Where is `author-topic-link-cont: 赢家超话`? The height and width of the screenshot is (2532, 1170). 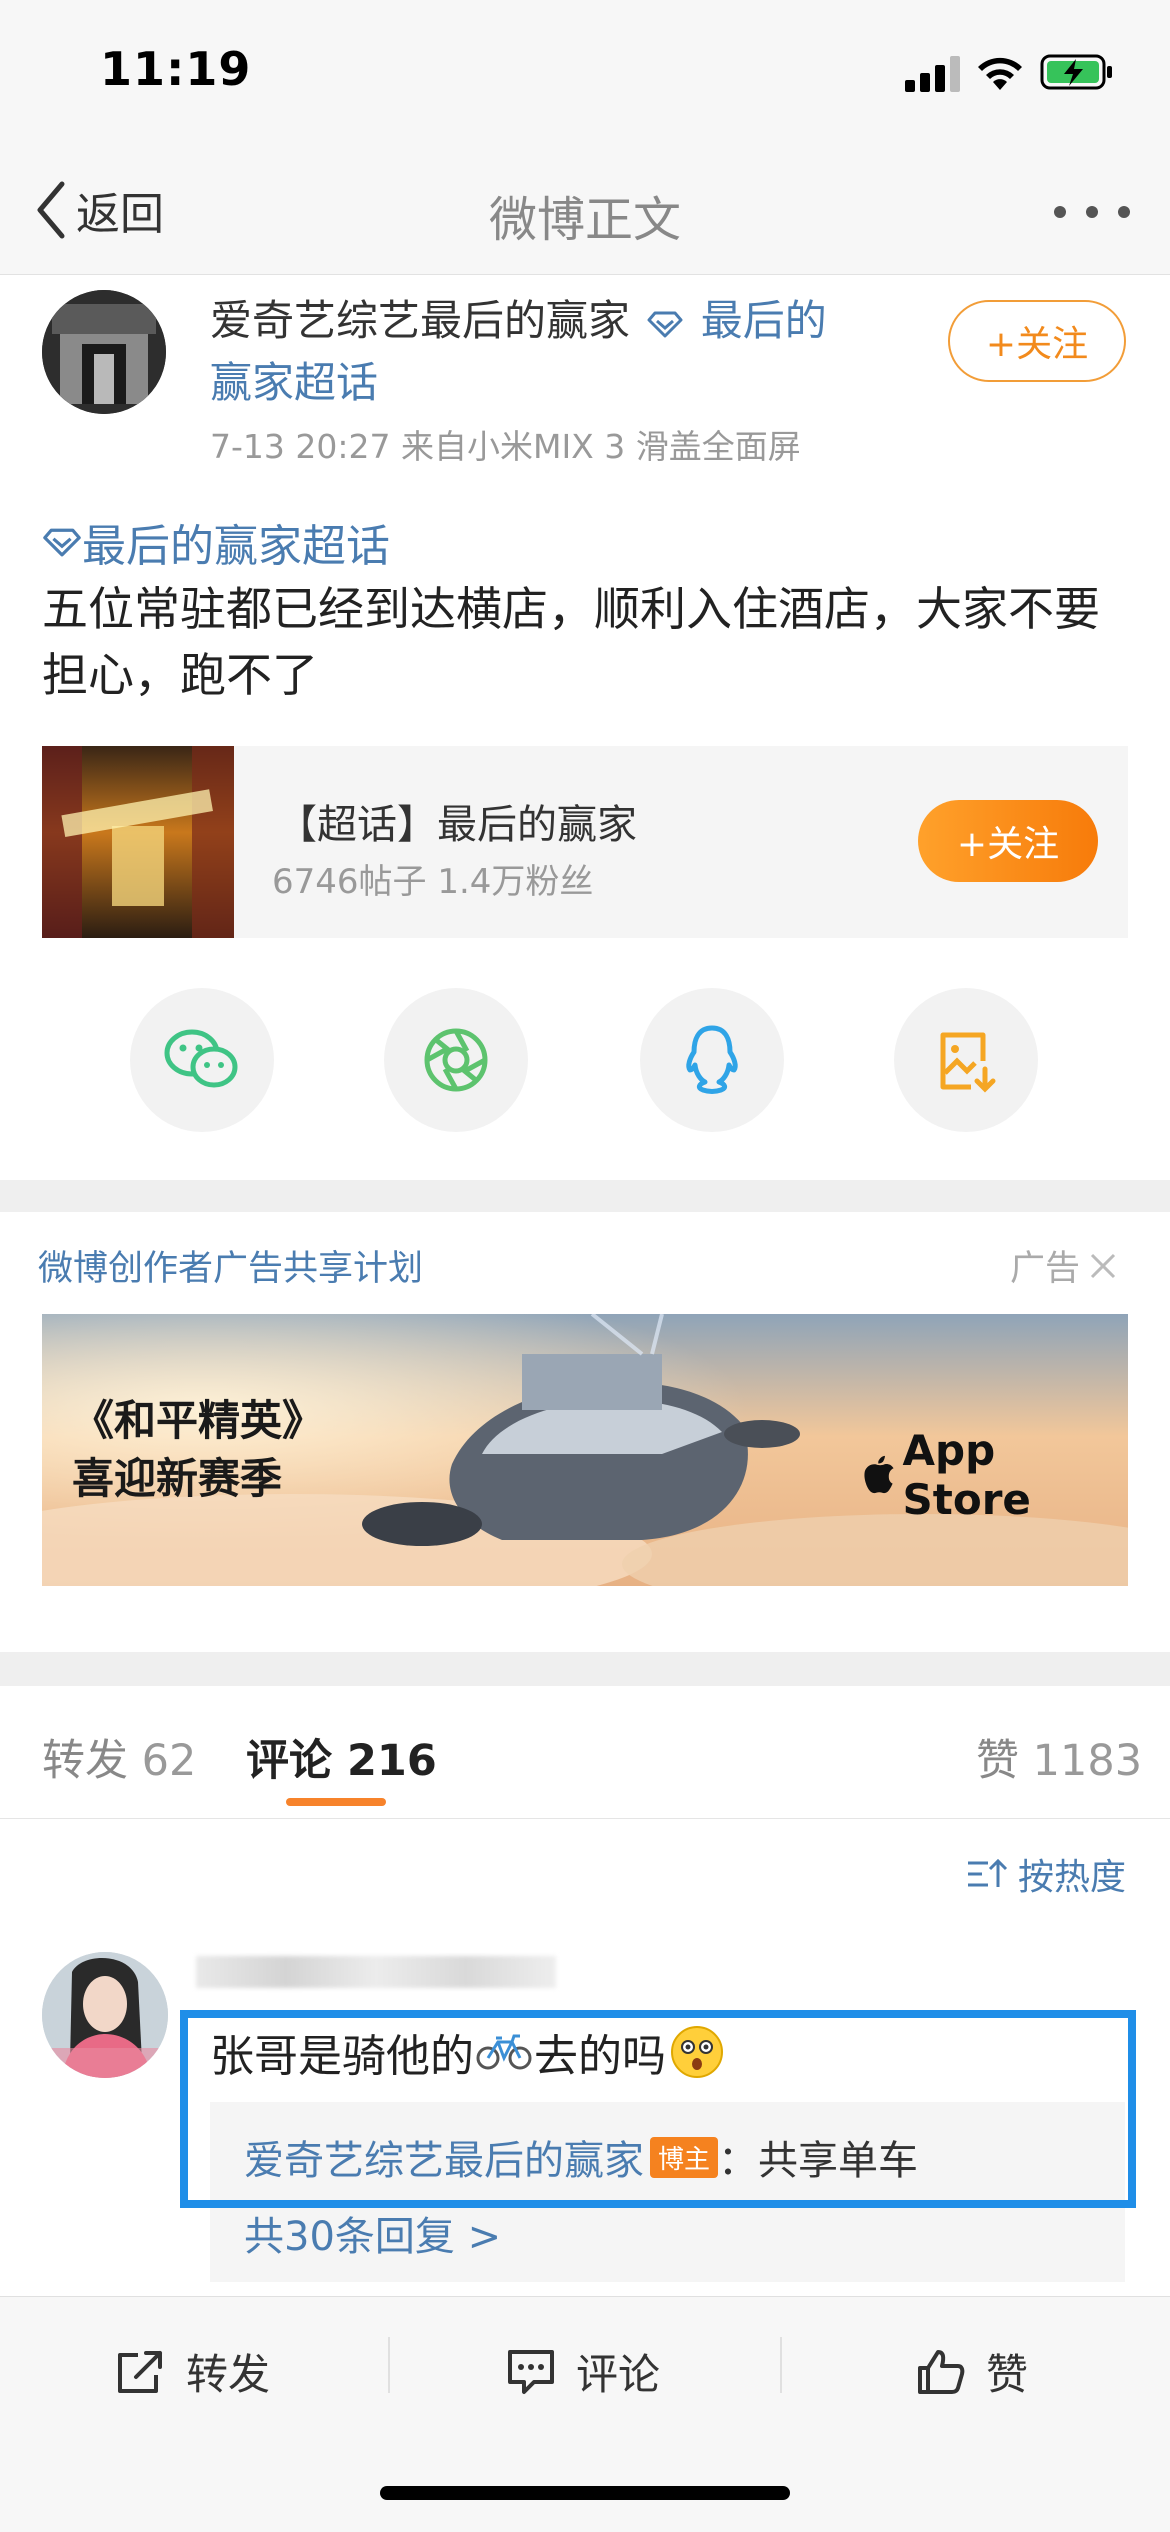
author-topic-link-cont: 赢家超话 is located at coordinates (294, 382).